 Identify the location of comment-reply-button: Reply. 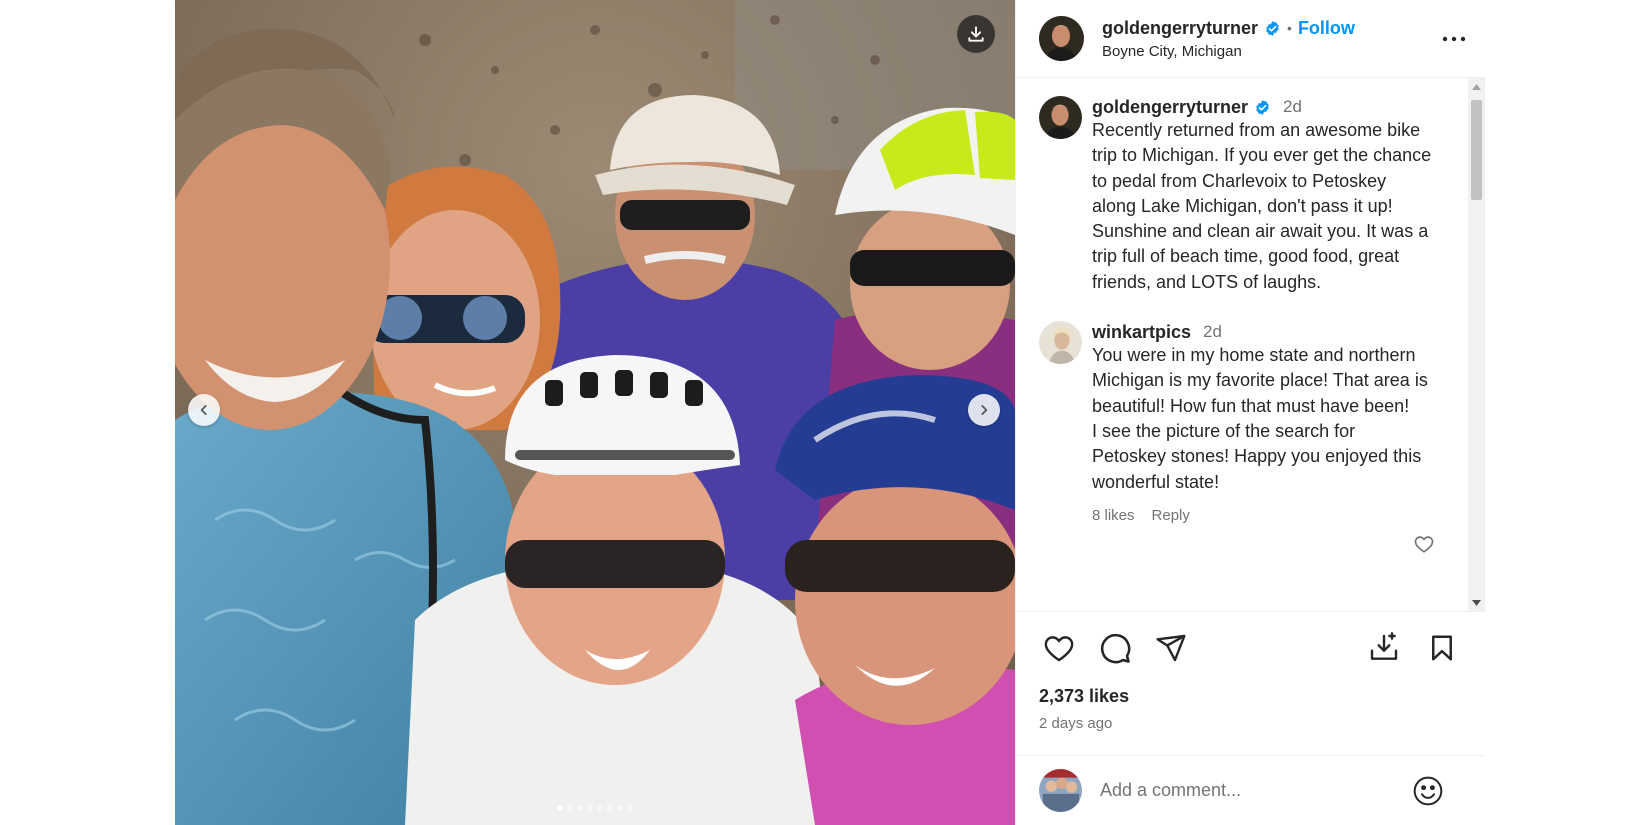
(1171, 515).